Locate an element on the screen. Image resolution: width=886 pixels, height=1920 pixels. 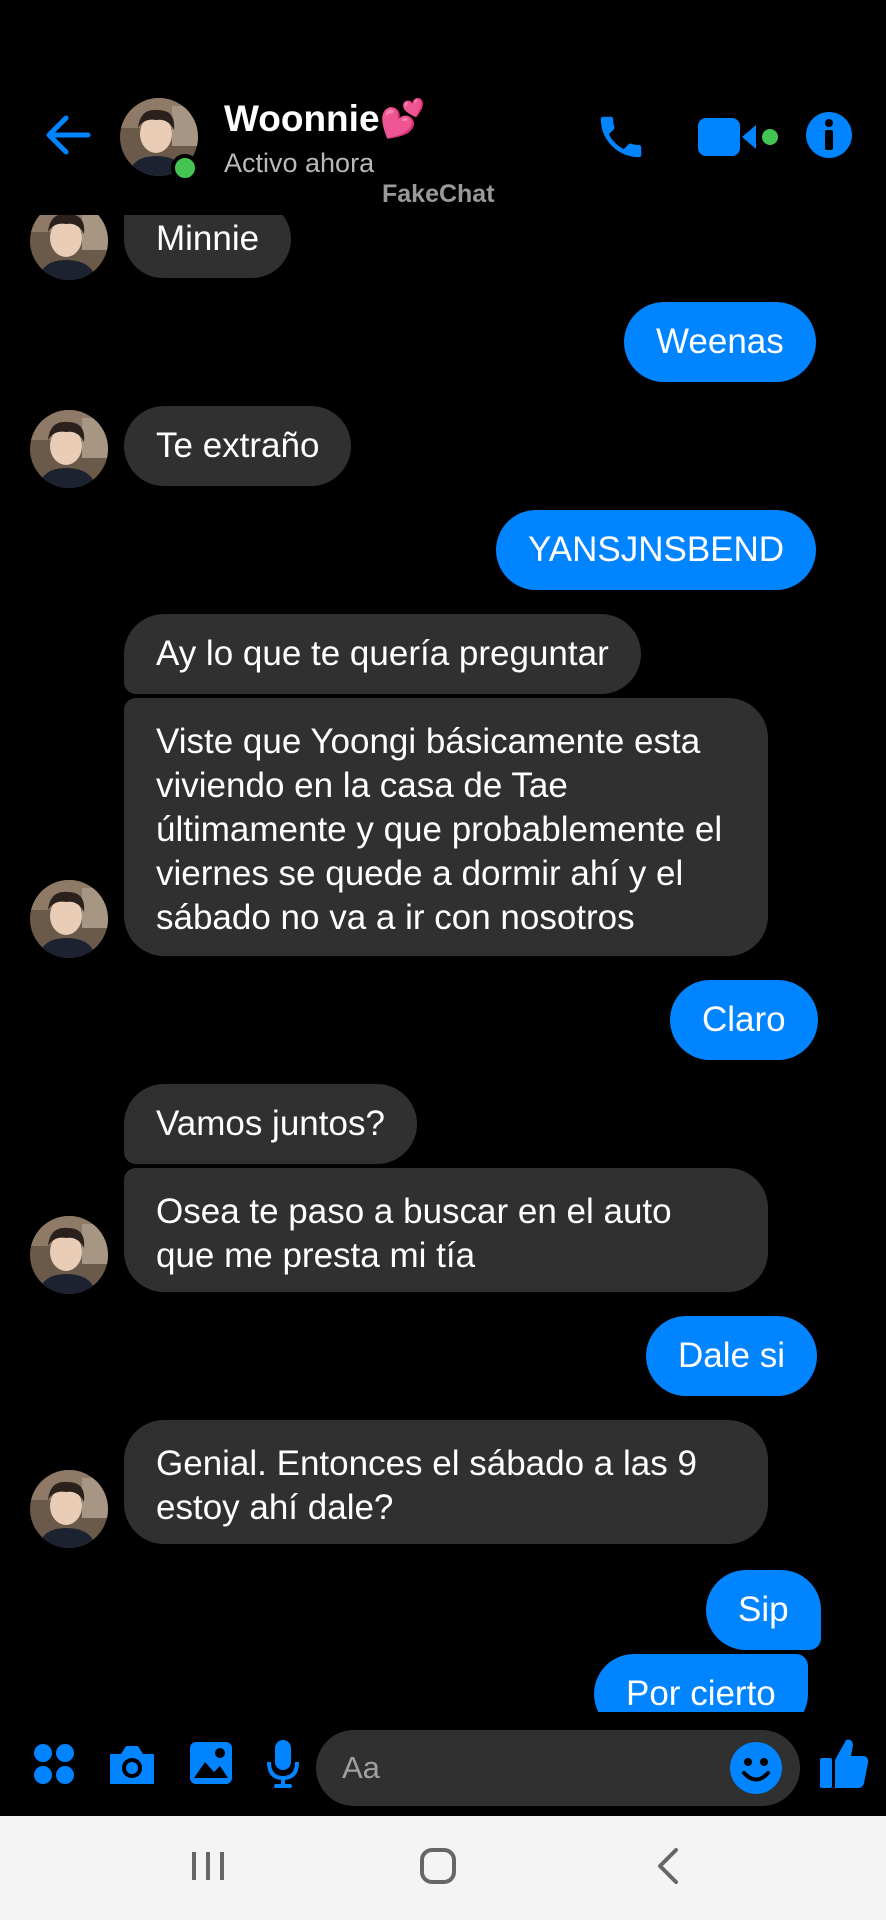
home-icon is located at coordinates (438, 1866).